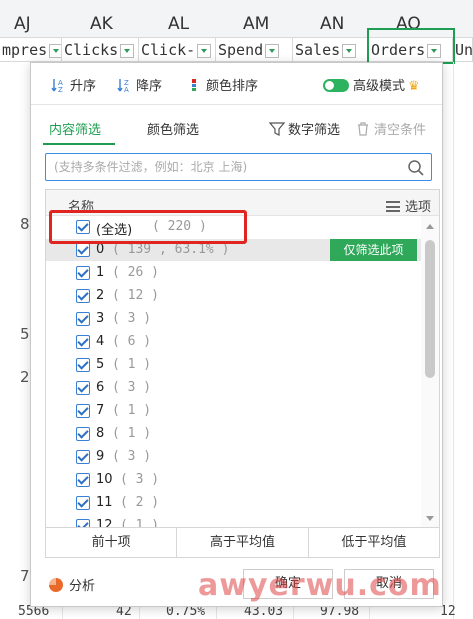  I want to click on column-letter: AN, so click(332, 24).